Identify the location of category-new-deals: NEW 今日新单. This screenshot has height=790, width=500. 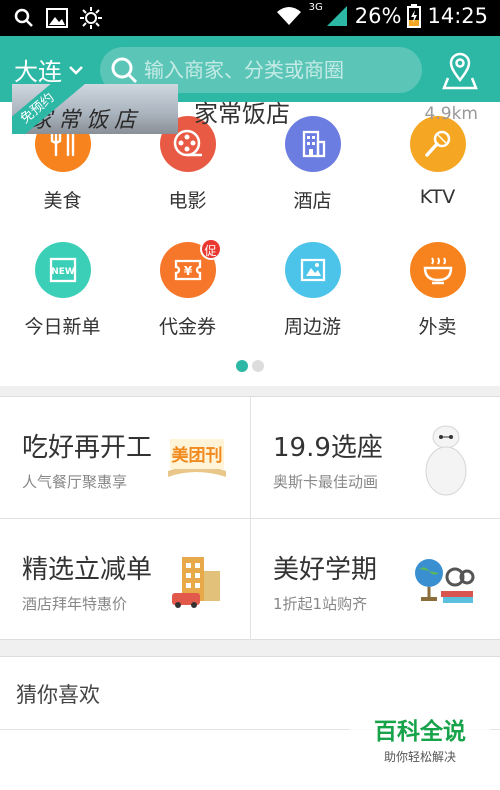
(62, 290).